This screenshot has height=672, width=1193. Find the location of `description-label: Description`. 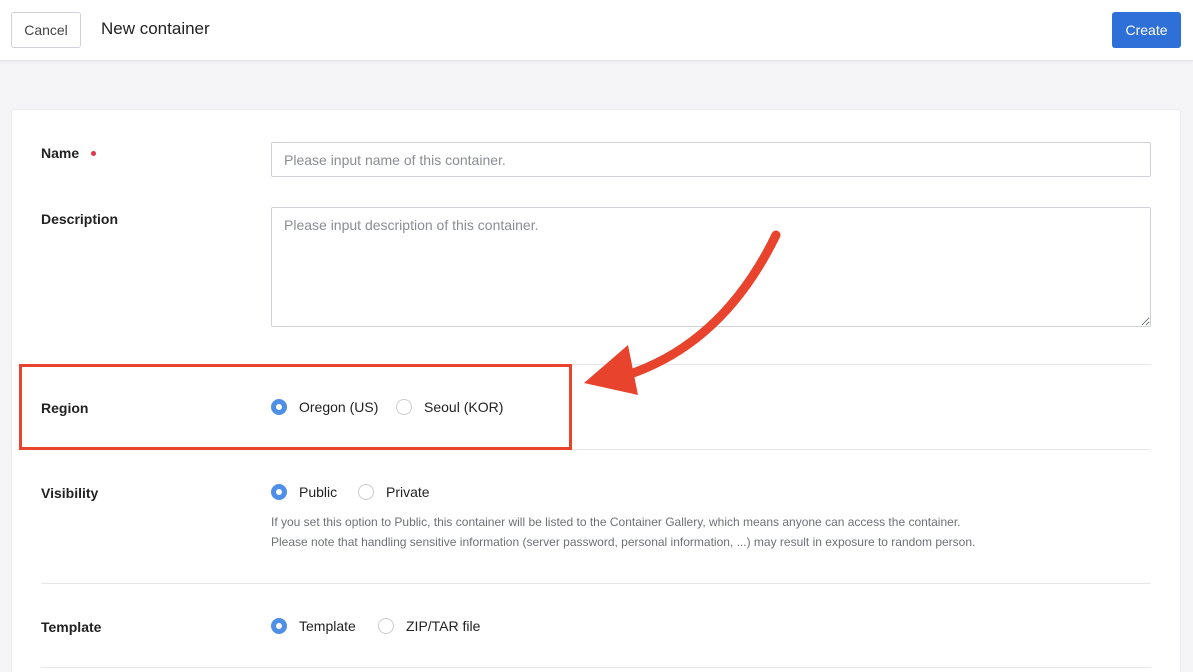

description-label: Description is located at coordinates (80, 219).